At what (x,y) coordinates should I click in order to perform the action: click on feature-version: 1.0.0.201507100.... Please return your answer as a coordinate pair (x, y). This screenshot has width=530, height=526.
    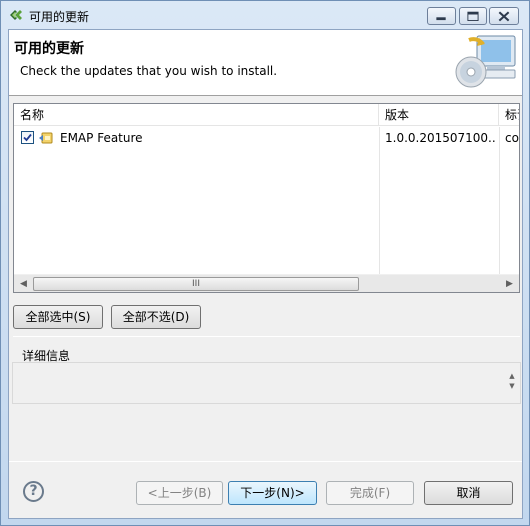
    Looking at the image, I should click on (440, 138).